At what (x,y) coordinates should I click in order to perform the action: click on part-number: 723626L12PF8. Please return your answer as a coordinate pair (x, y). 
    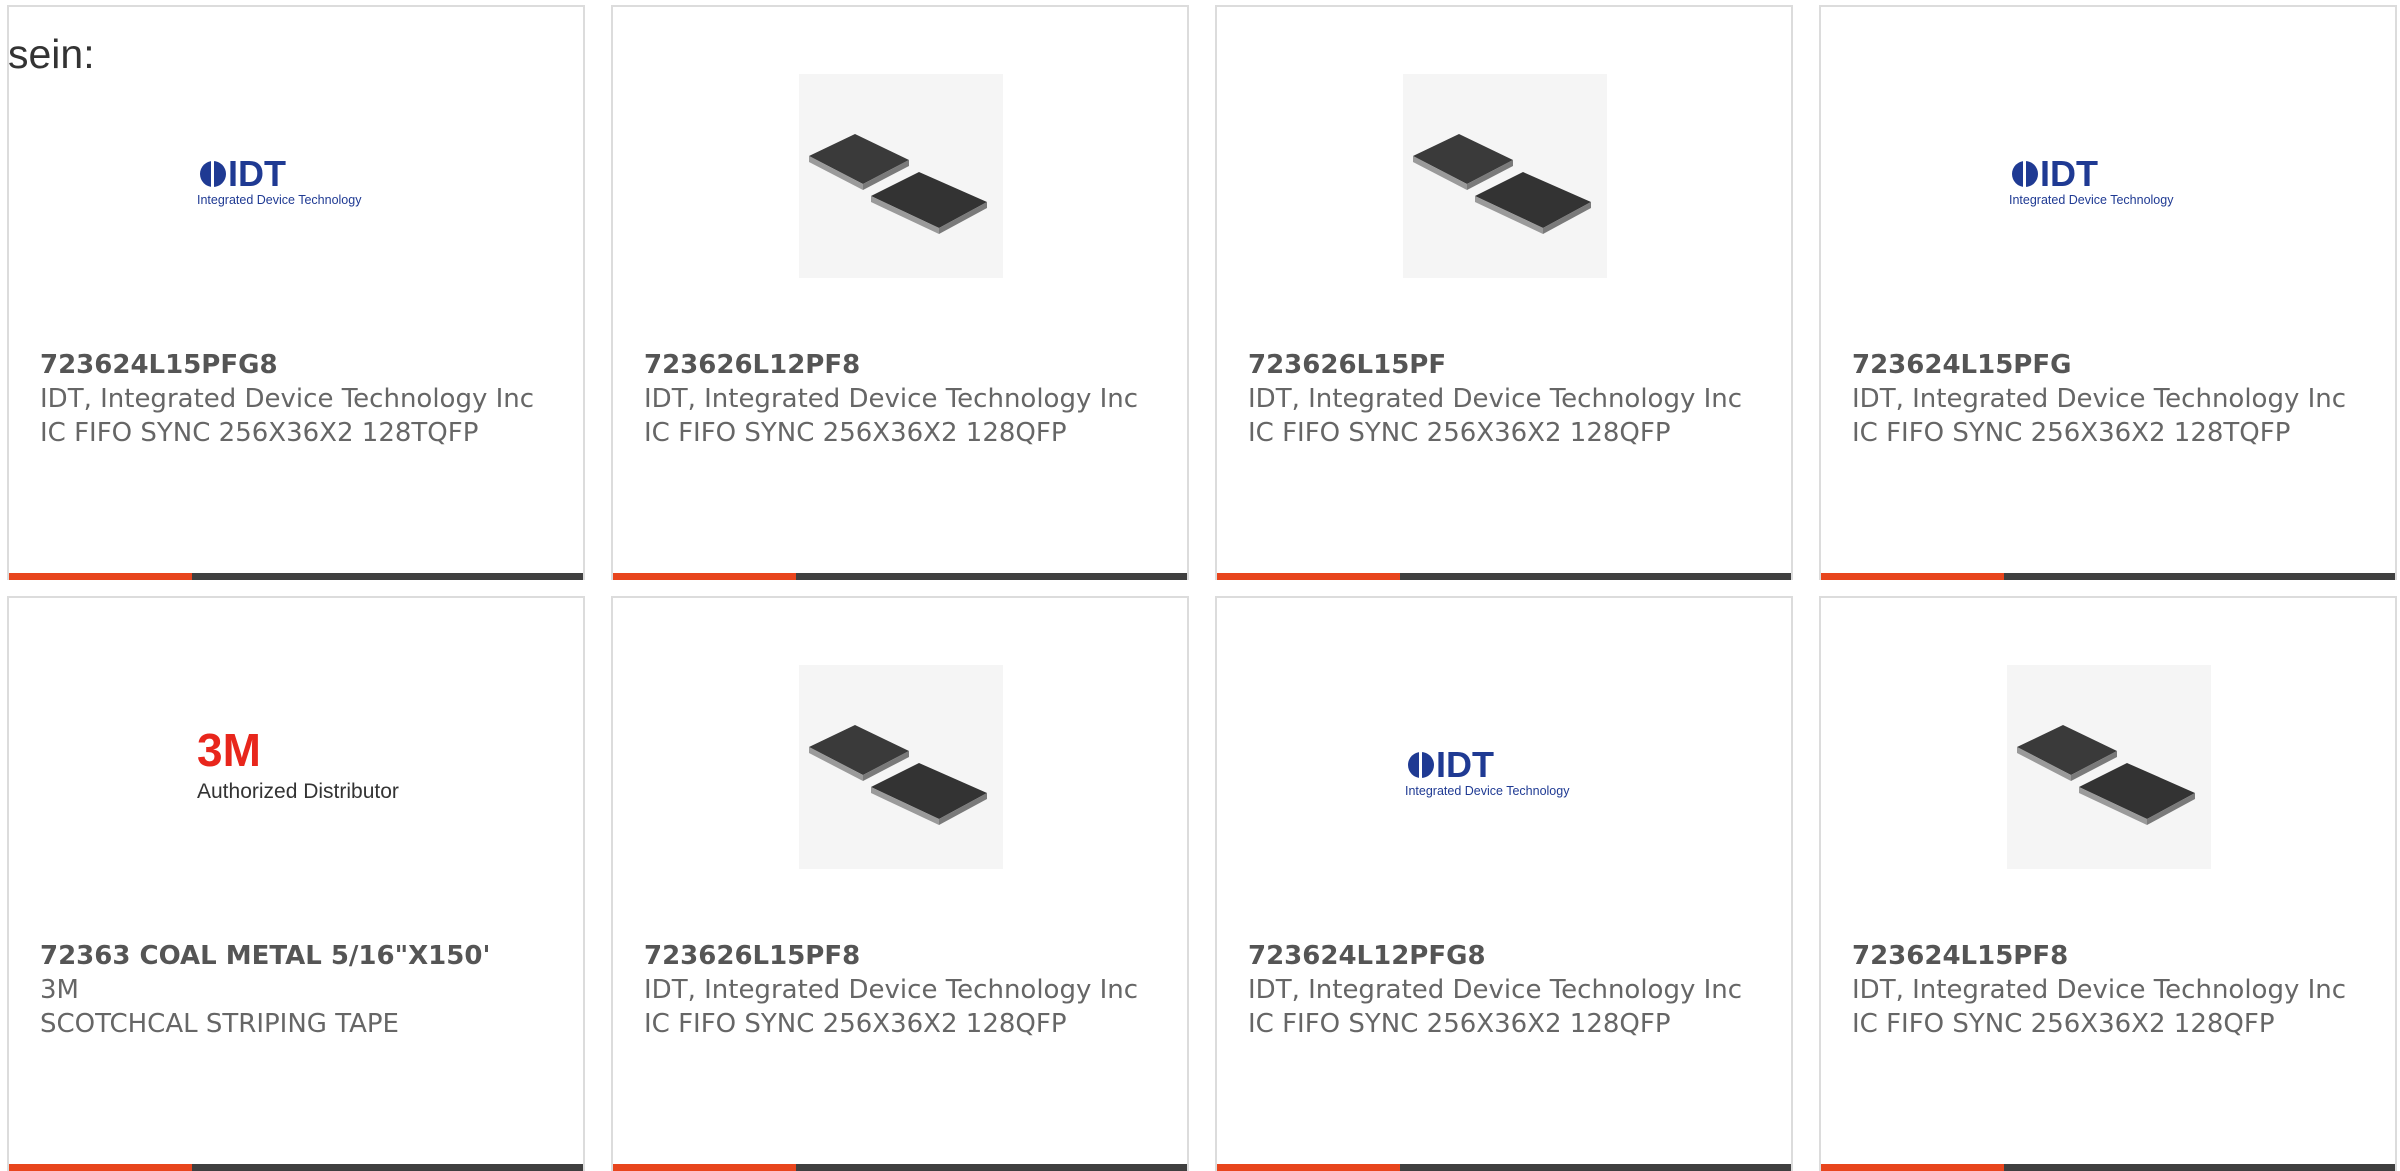
    Looking at the image, I should click on (900, 365).